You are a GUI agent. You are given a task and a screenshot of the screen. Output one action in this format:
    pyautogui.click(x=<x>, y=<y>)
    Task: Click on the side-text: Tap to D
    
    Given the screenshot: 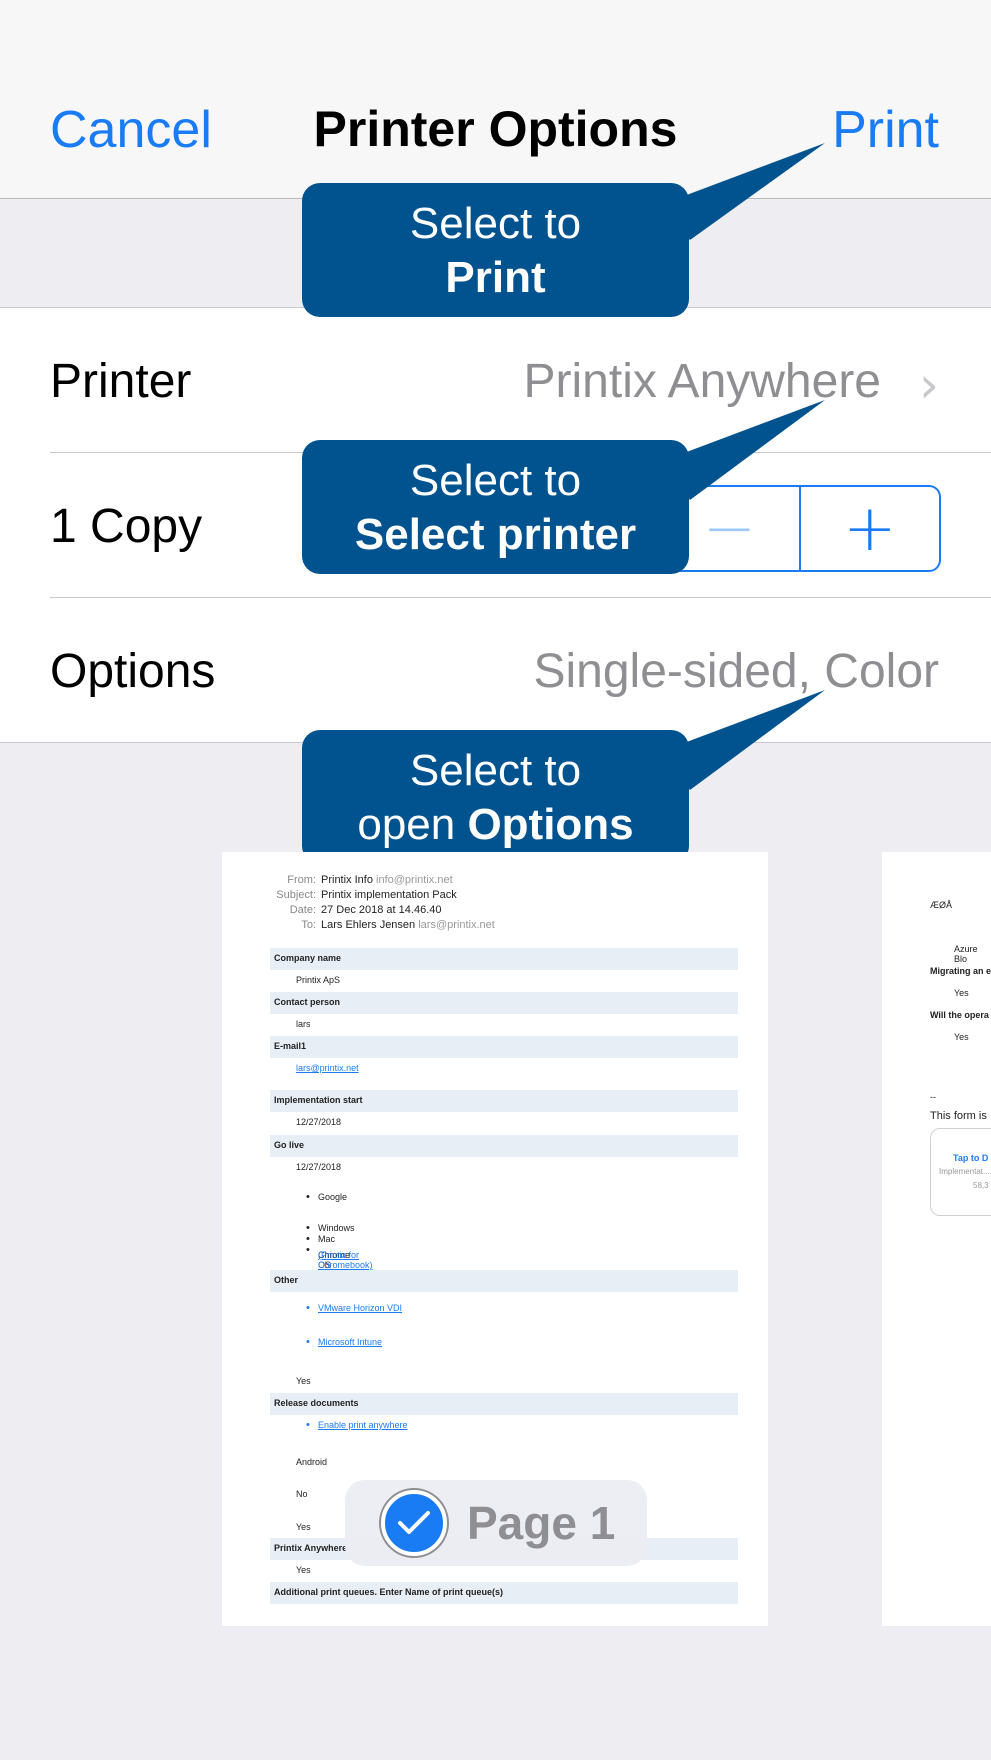 What is the action you would take?
    pyautogui.click(x=971, y=1158)
    